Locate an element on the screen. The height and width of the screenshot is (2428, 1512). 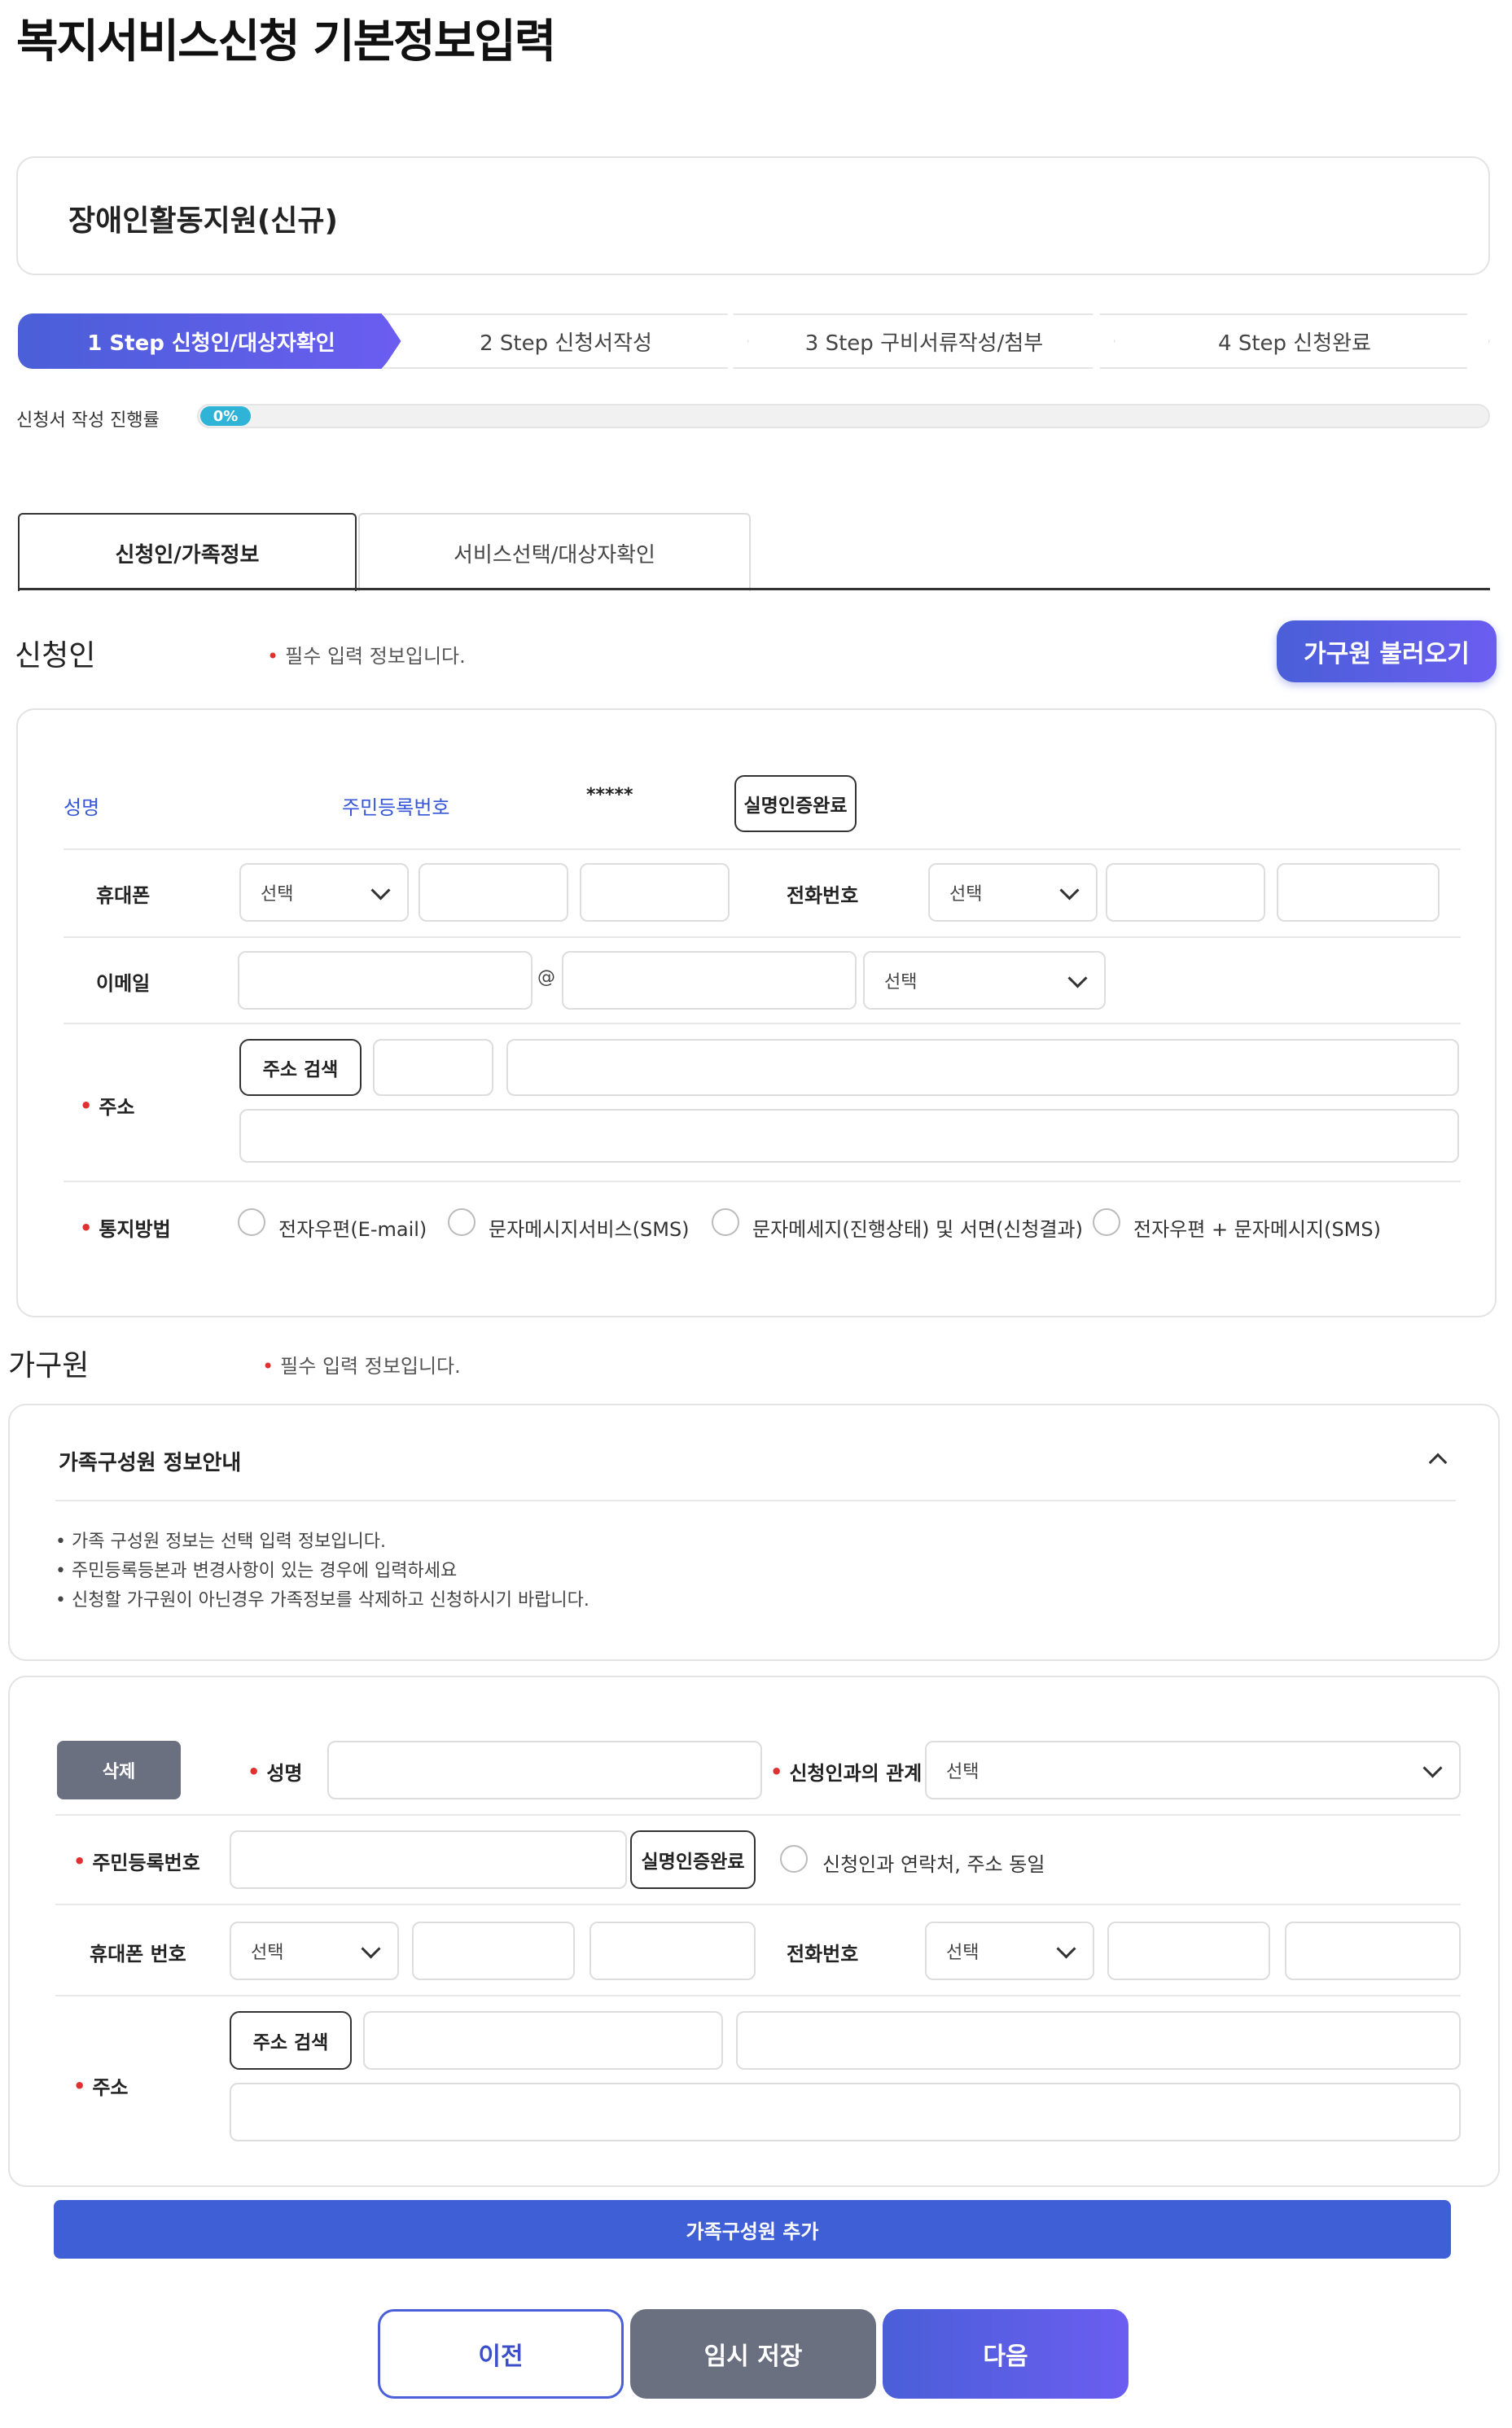
applicant-required-note: • 필수 입력 정보입니다. is located at coordinates (366, 656).